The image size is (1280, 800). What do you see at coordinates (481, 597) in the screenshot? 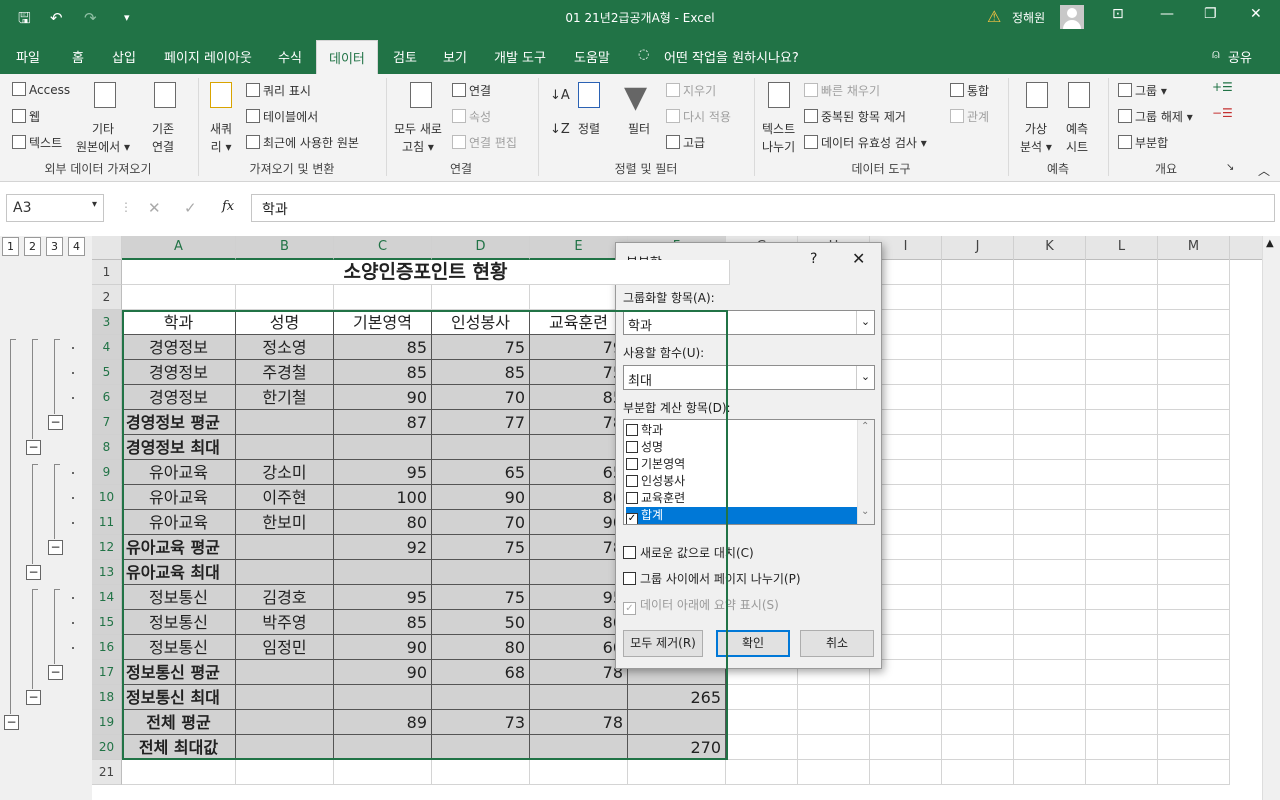
I see `cell: 75` at bounding box center [481, 597].